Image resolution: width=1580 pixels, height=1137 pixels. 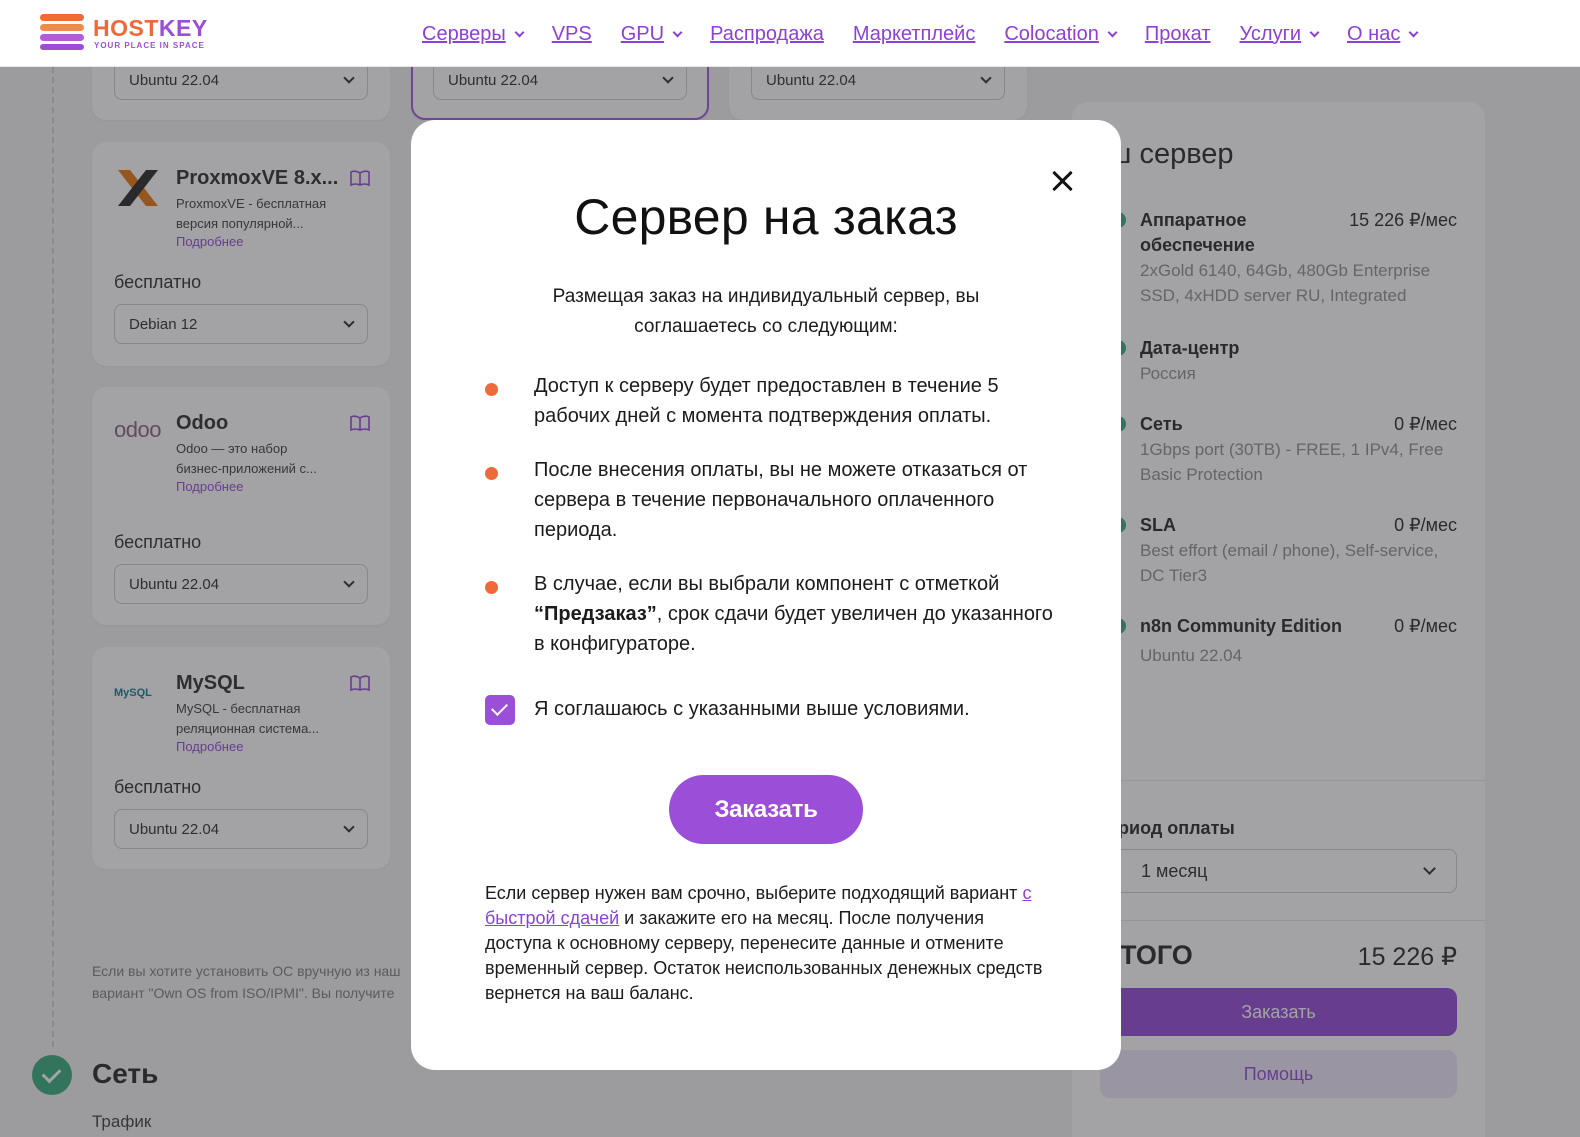 What do you see at coordinates (766, 809) in the screenshot?
I see `order-button: Заказать` at bounding box center [766, 809].